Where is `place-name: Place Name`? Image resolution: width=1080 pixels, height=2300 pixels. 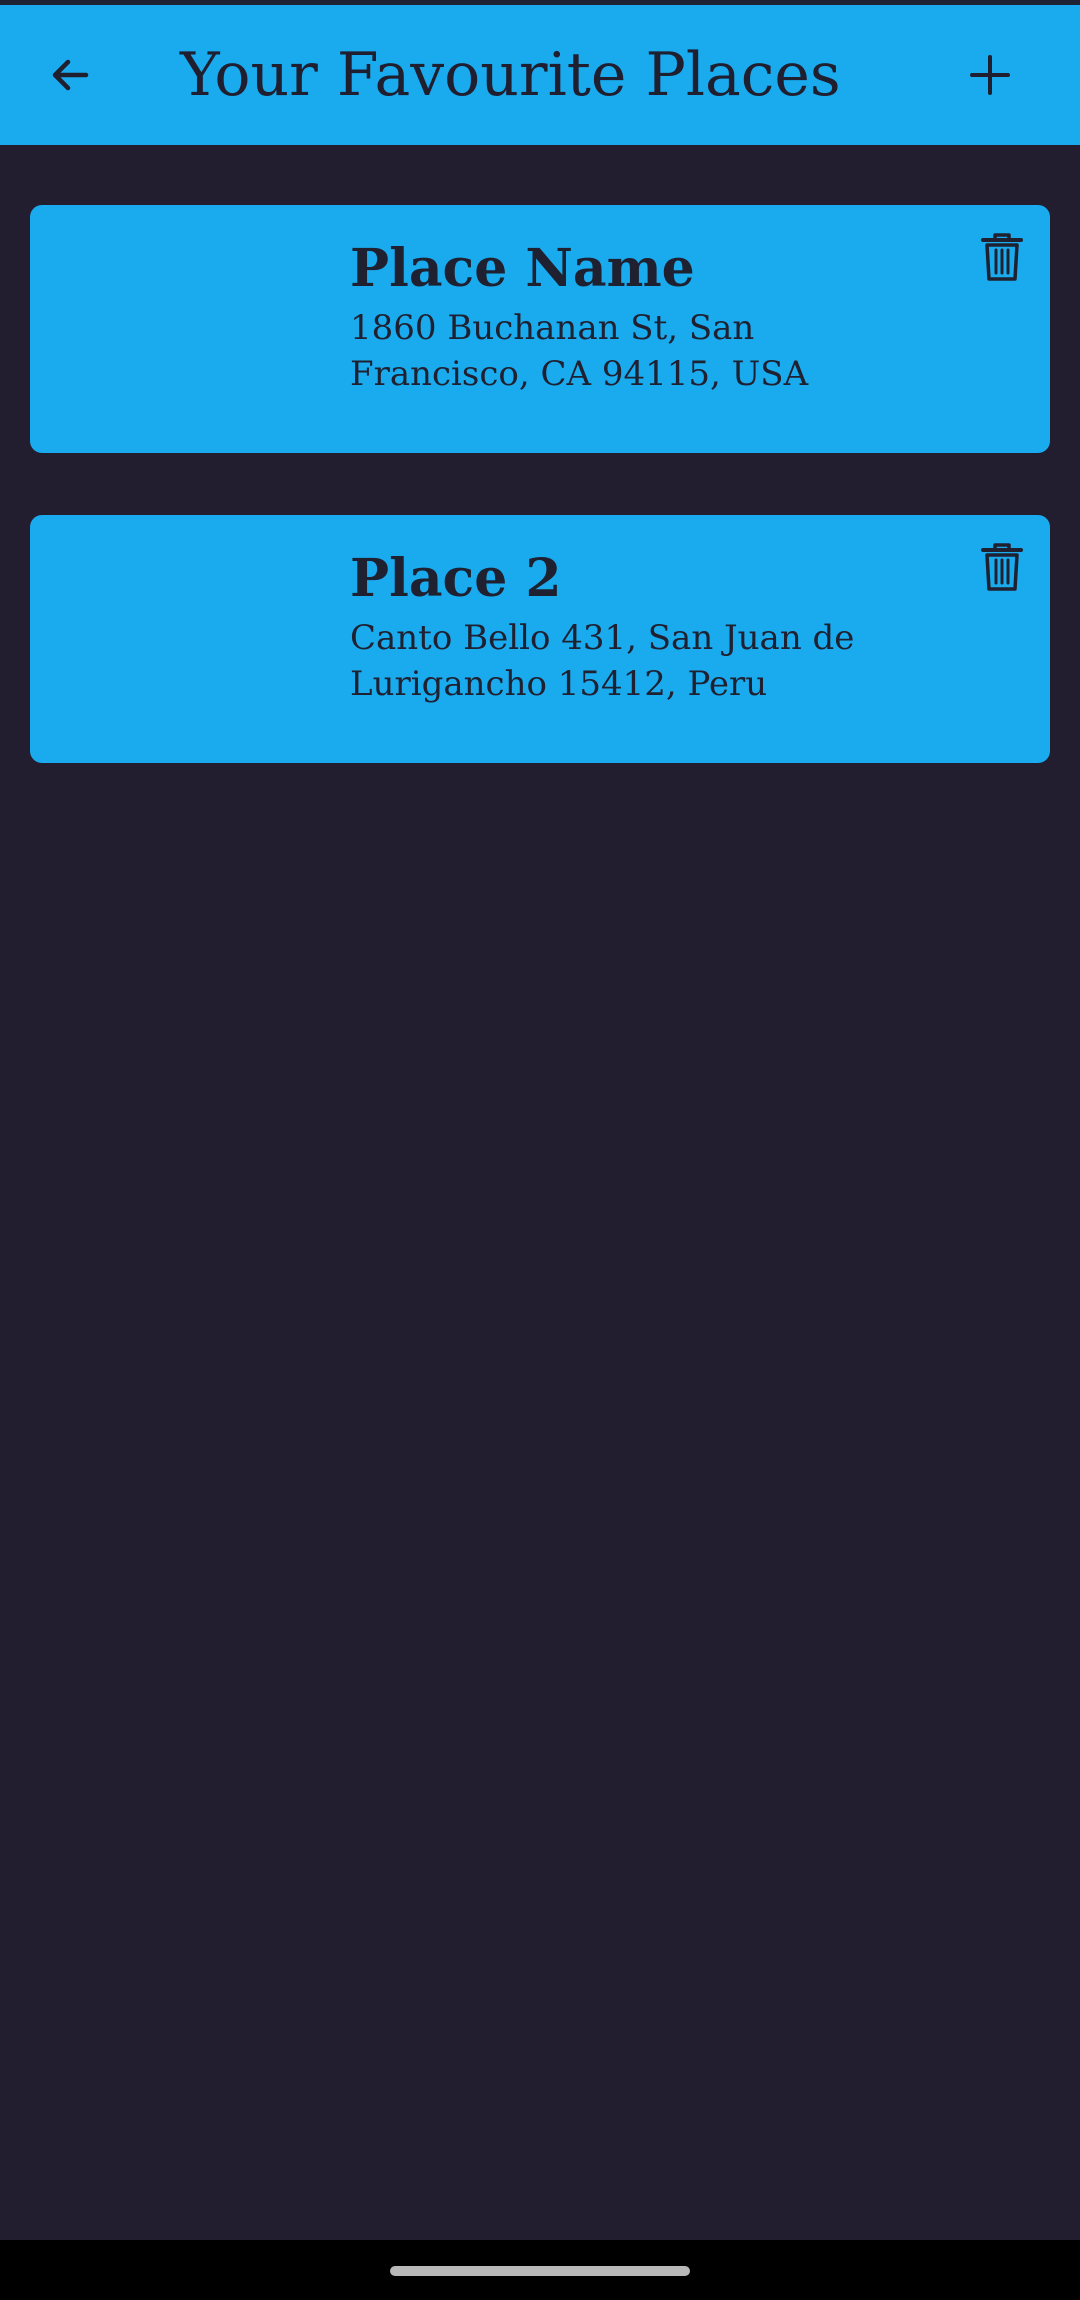
place-name: Place Name is located at coordinates (522, 268).